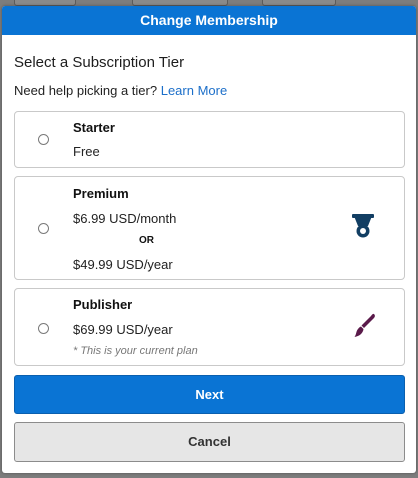 The image size is (418, 478). Describe the element at coordinates (103, 304) in the screenshot. I see `tier-name: Publisher` at that location.